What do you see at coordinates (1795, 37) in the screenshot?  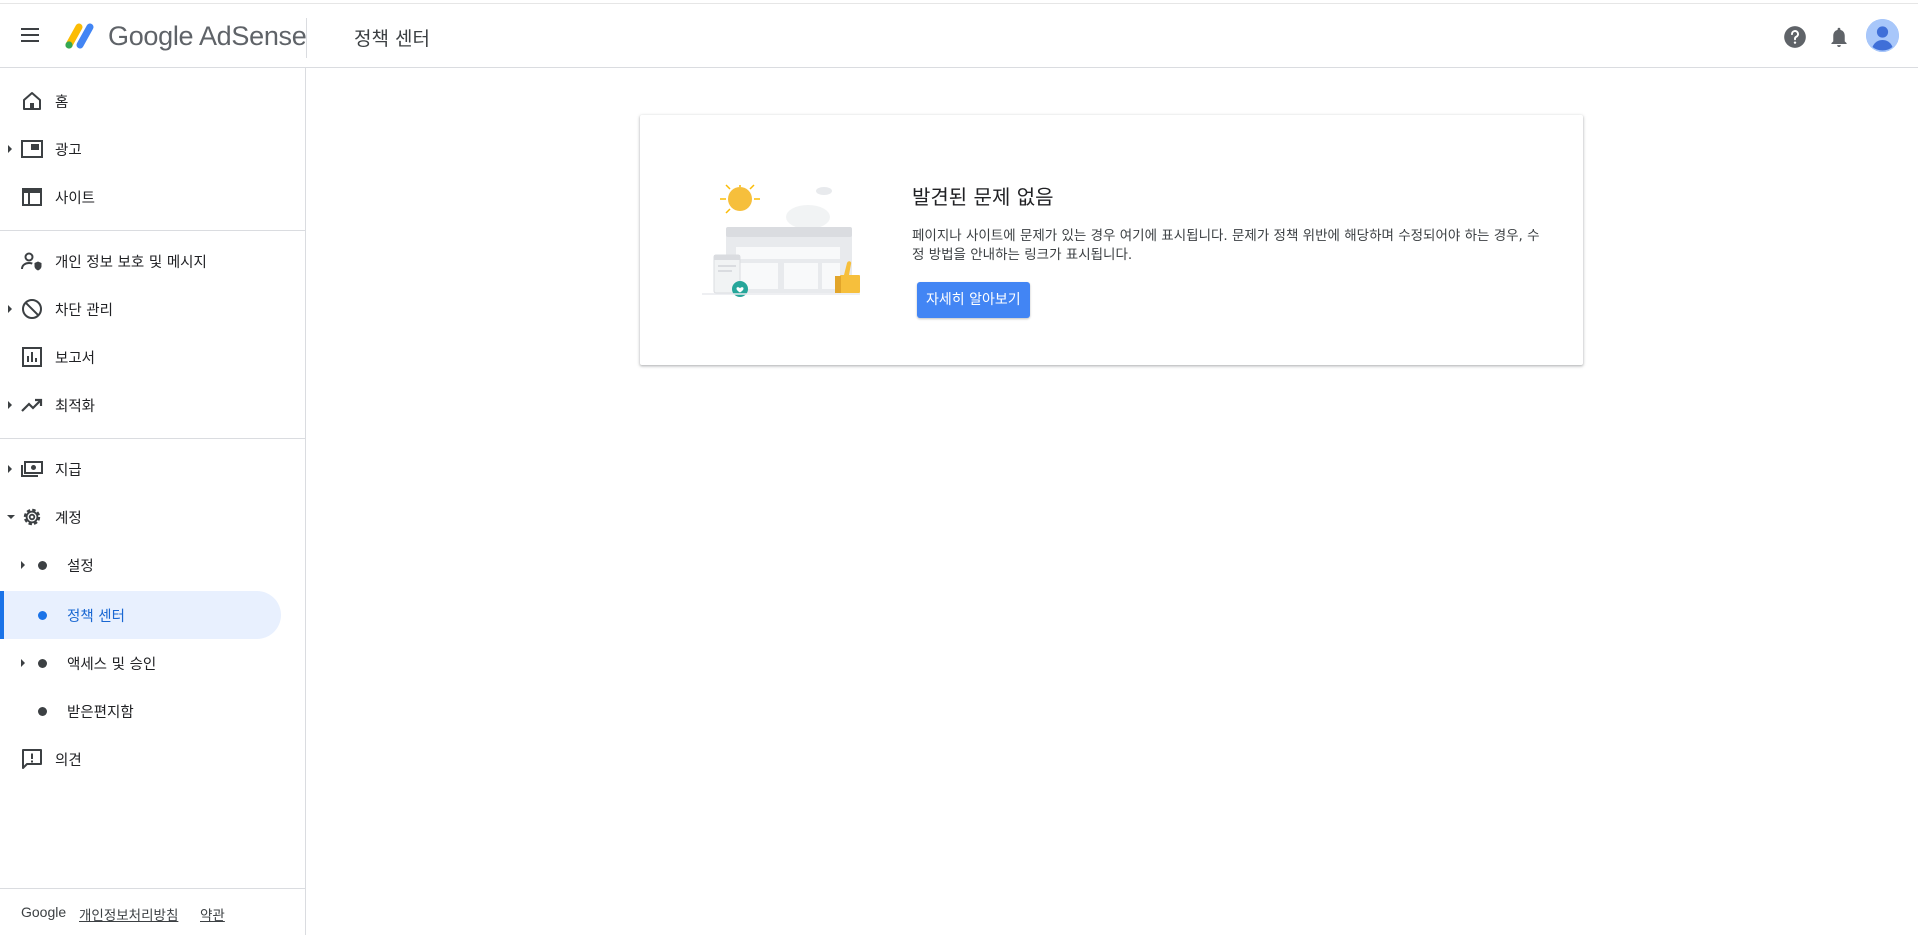 I see `help-icon` at bounding box center [1795, 37].